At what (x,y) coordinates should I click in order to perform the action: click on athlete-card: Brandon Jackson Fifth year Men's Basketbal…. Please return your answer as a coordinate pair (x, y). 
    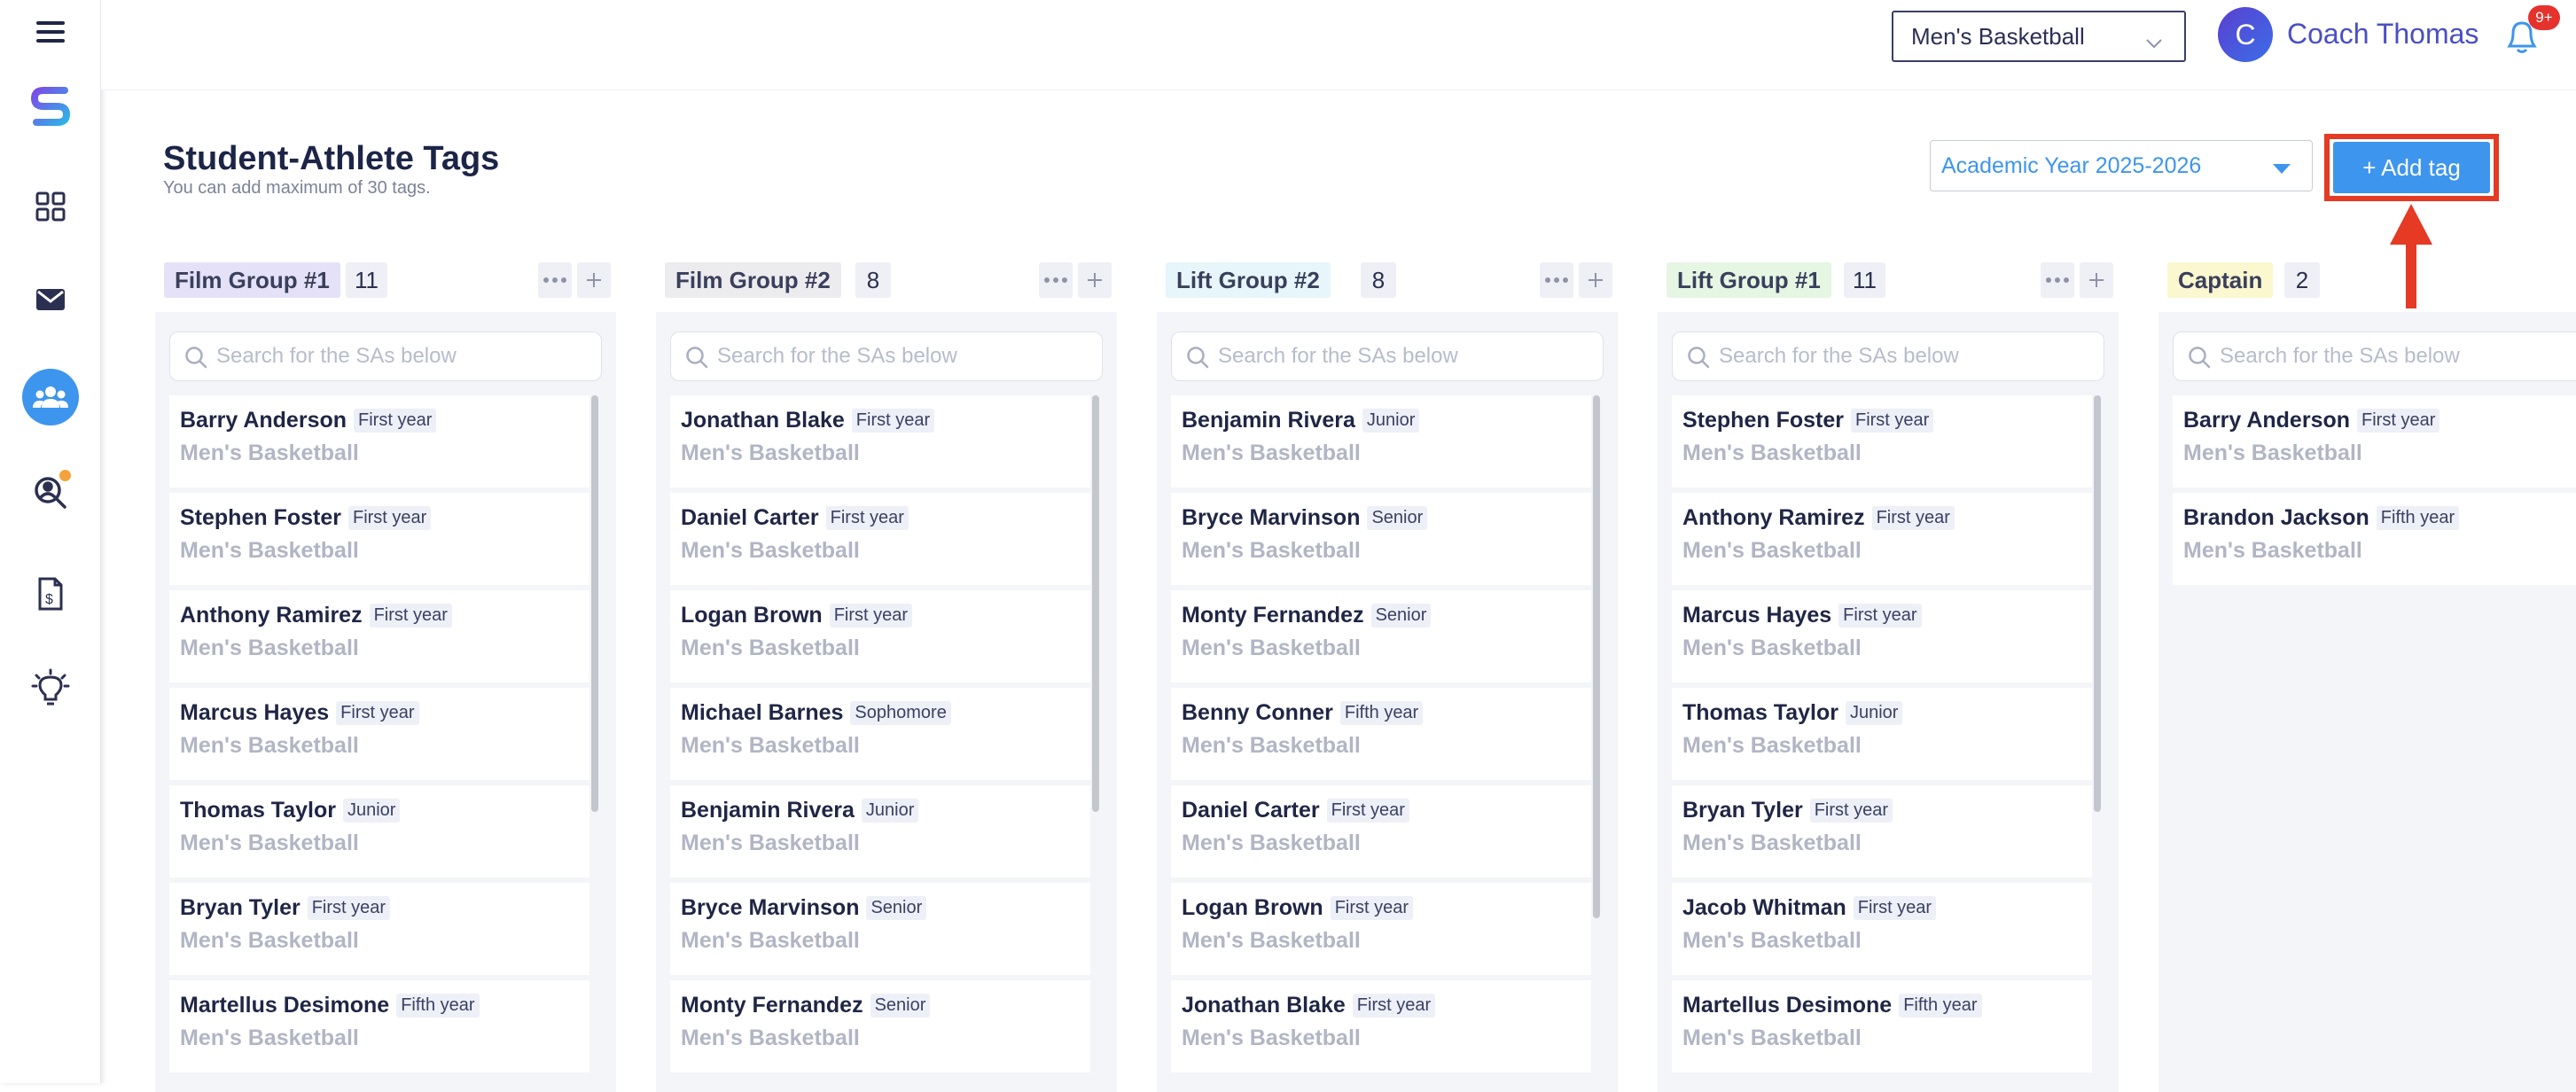
    Looking at the image, I should click on (2374, 539).